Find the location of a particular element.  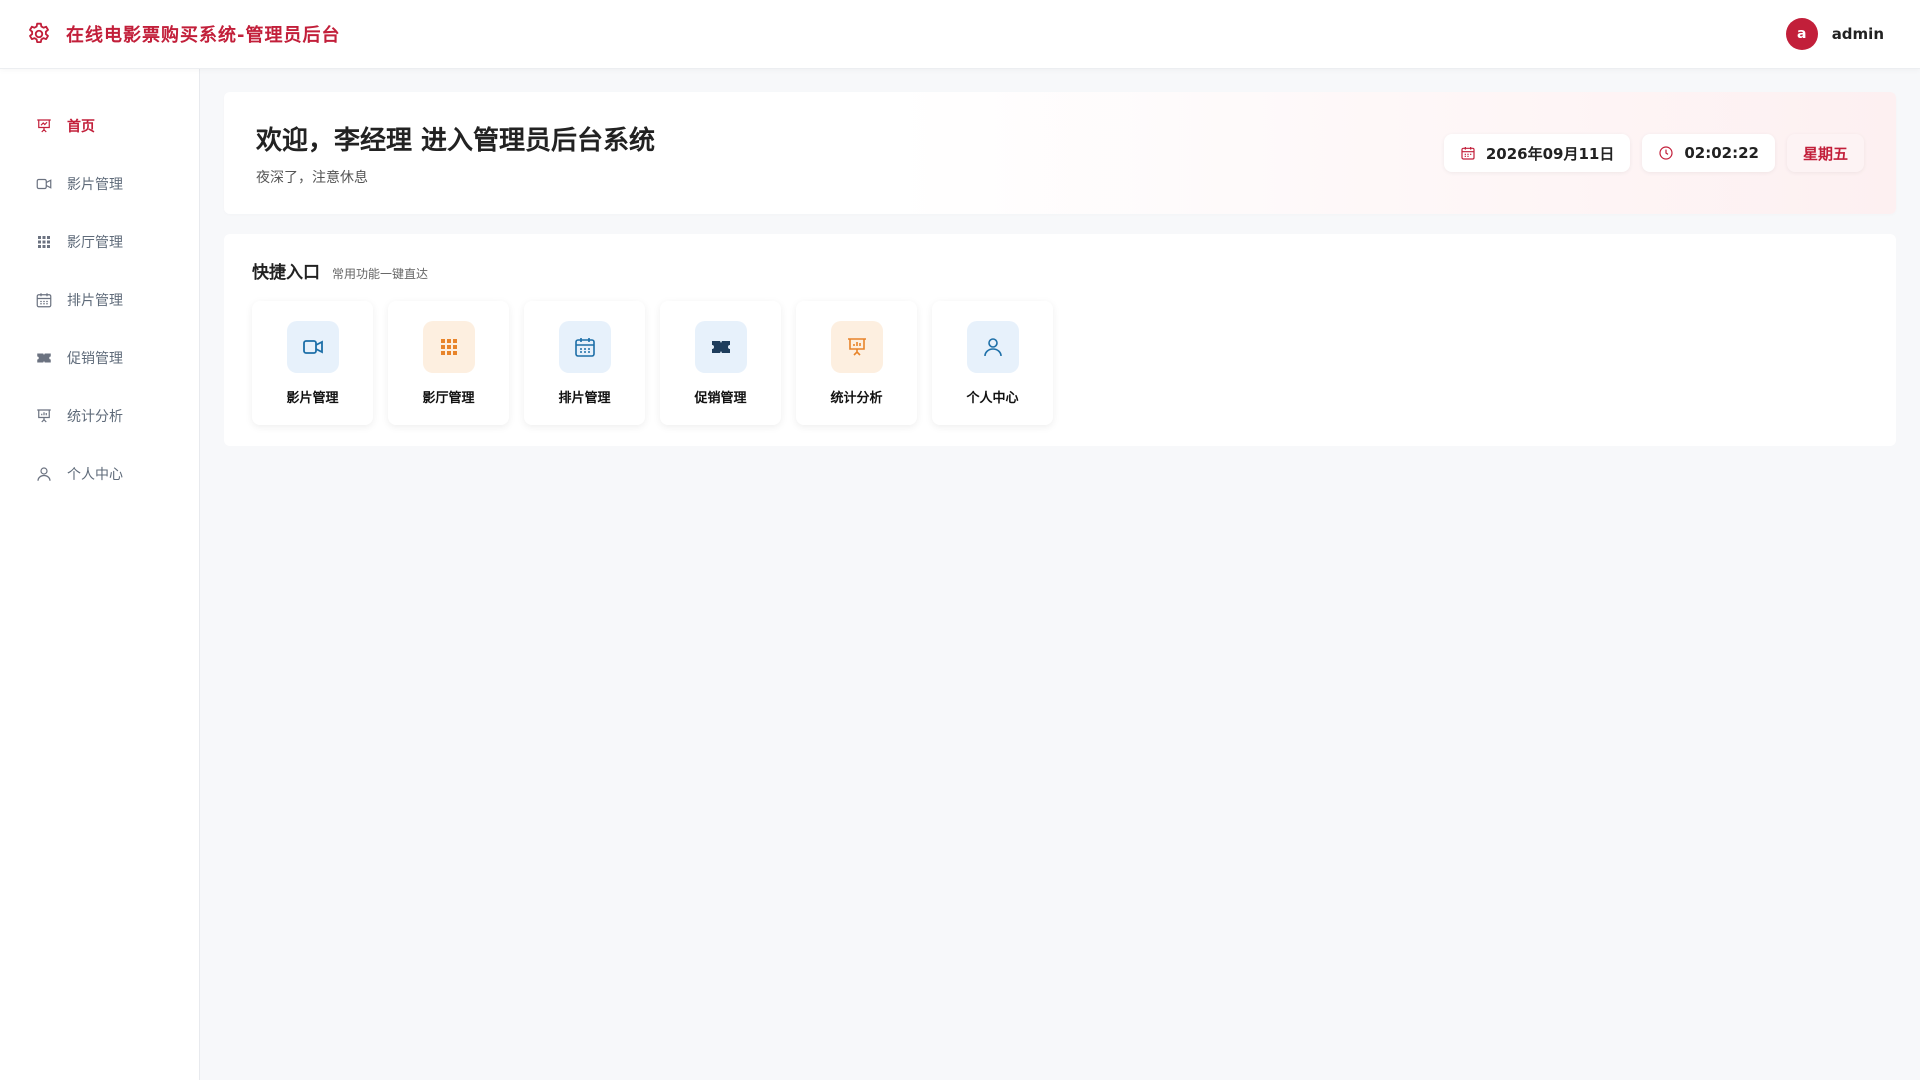

quick-card-label: 个人中心 is located at coordinates (992, 398).